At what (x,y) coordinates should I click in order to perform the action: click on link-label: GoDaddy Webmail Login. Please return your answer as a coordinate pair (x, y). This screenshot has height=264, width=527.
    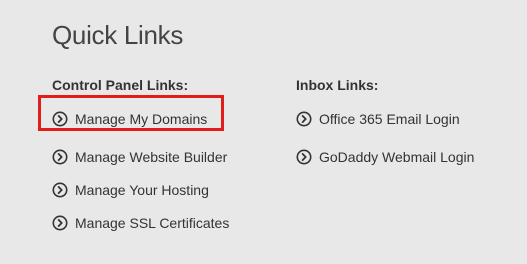
    Looking at the image, I should click on (397, 156).